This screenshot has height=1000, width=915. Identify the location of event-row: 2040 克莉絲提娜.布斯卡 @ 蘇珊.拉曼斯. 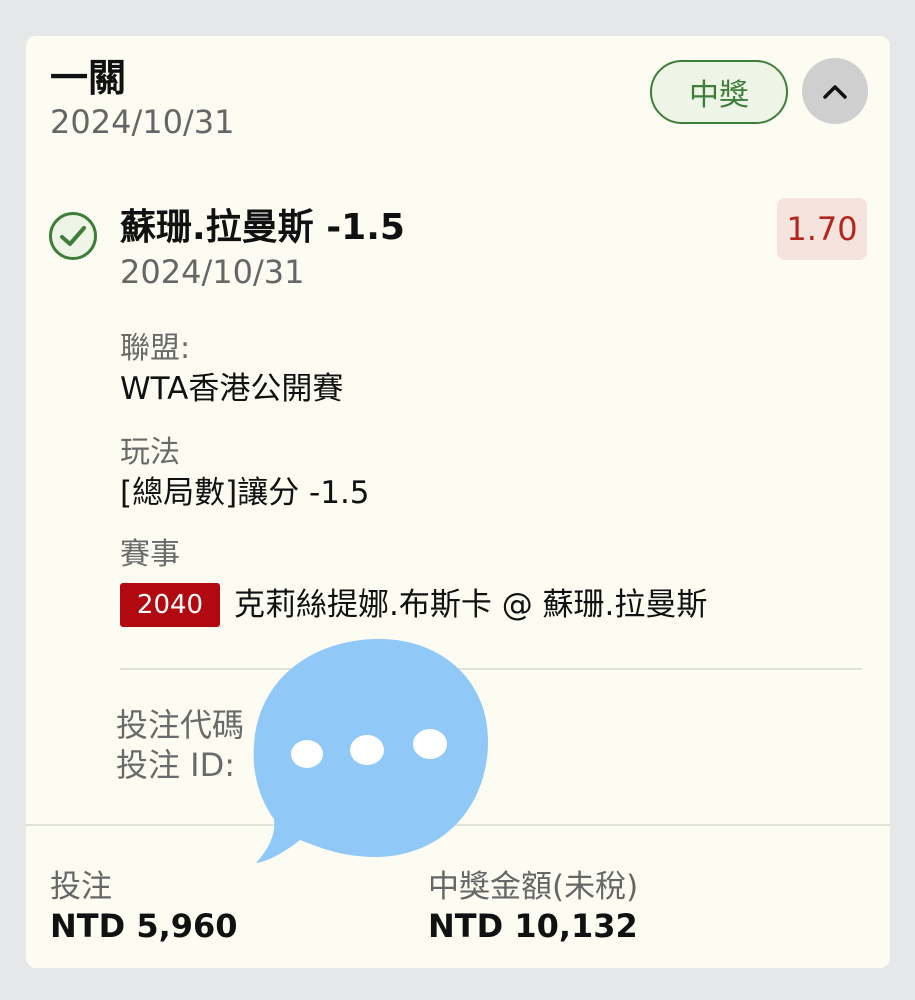
(413, 605).